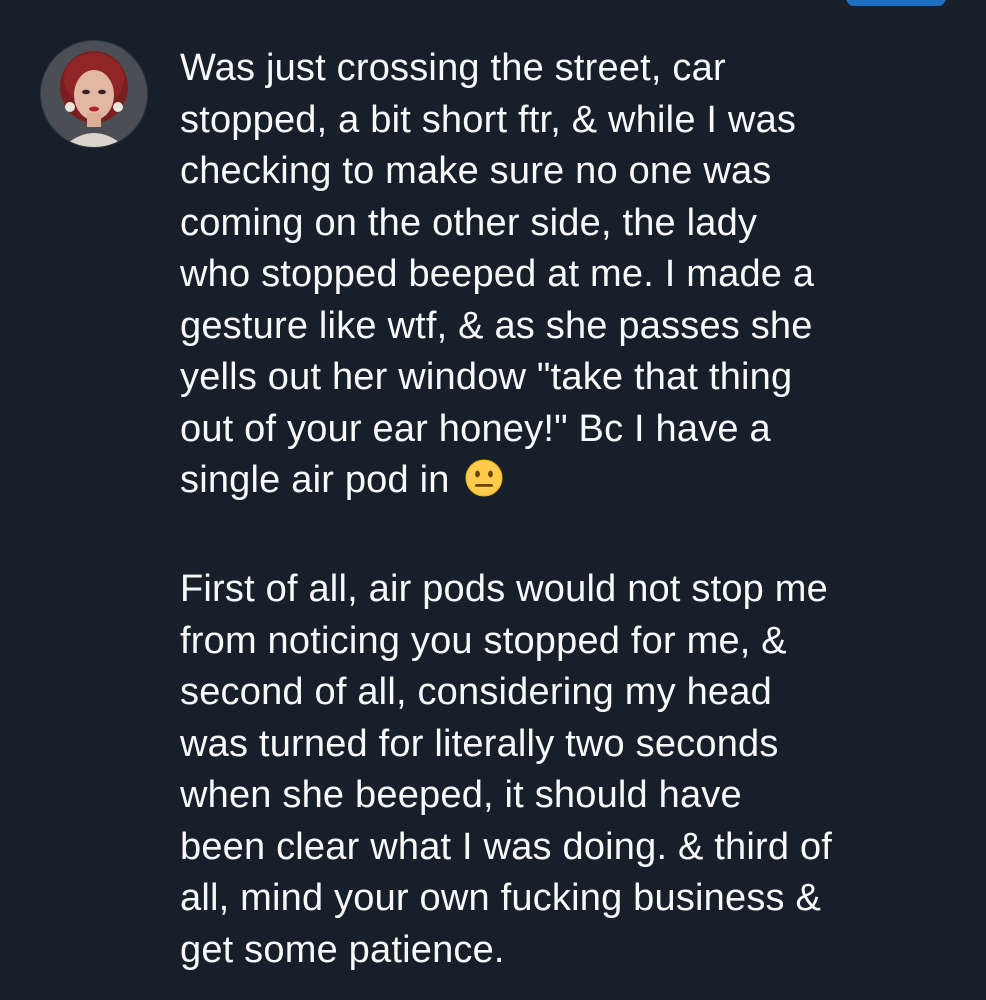 The width and height of the screenshot is (986, 1000). I want to click on post-line: was turned for literally two seconds, so click(479, 743).